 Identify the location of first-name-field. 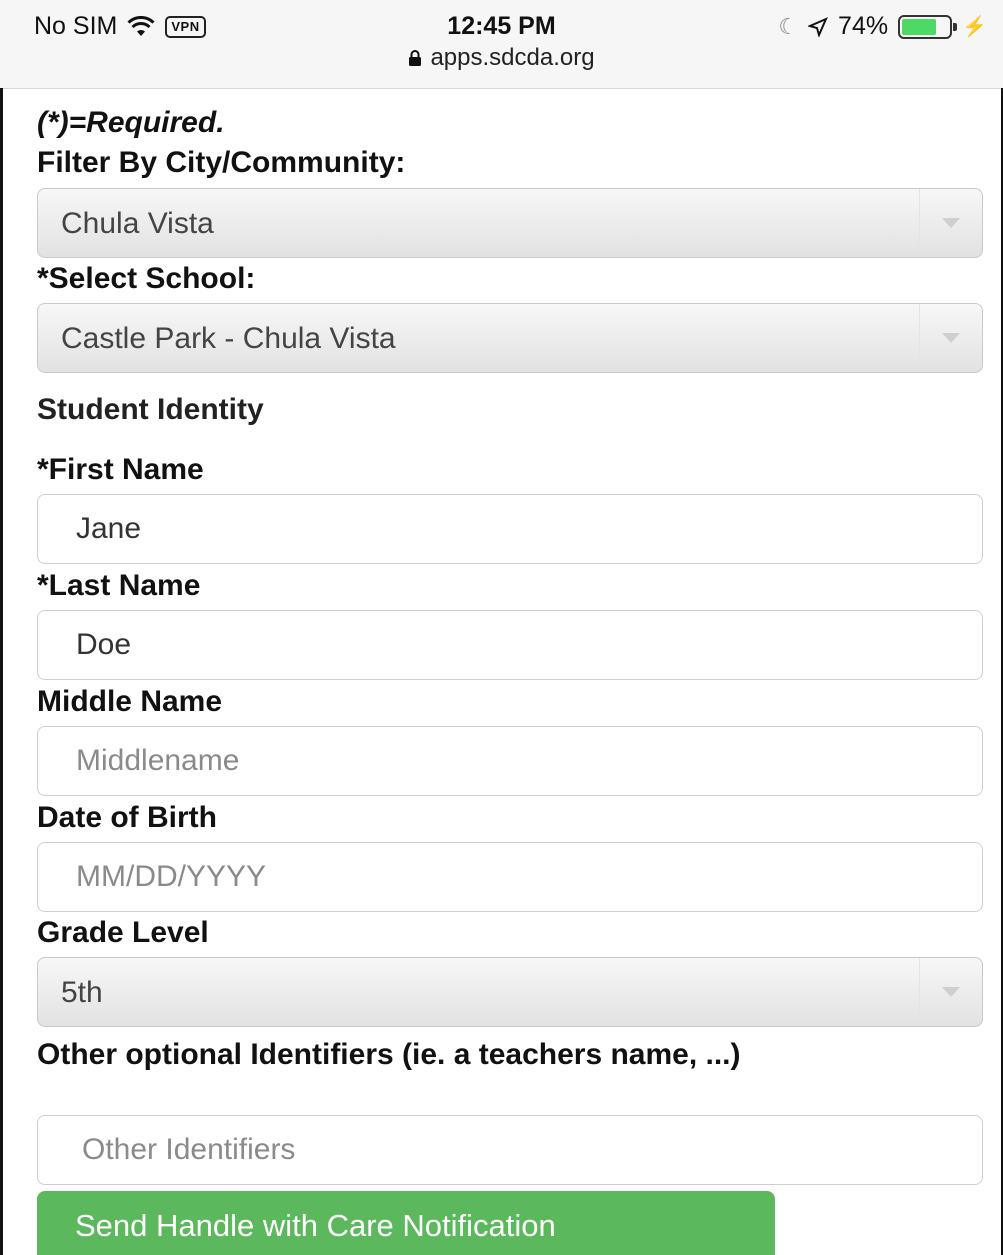
(510, 529).